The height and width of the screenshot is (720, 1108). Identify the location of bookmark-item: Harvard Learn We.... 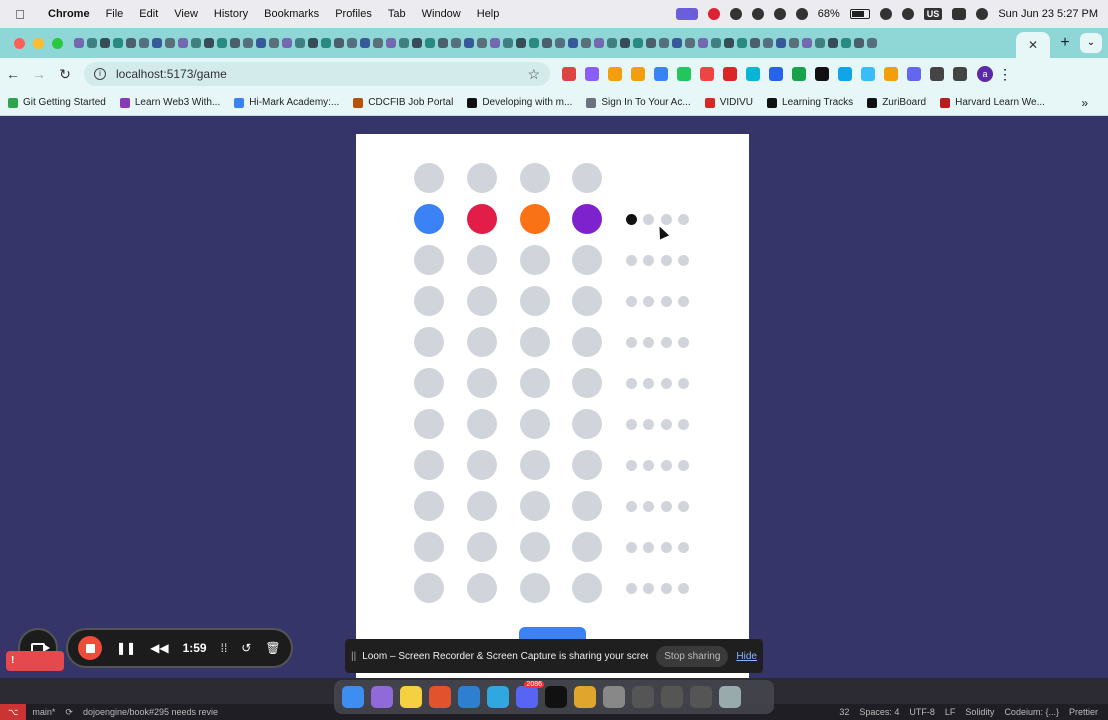
(992, 102).